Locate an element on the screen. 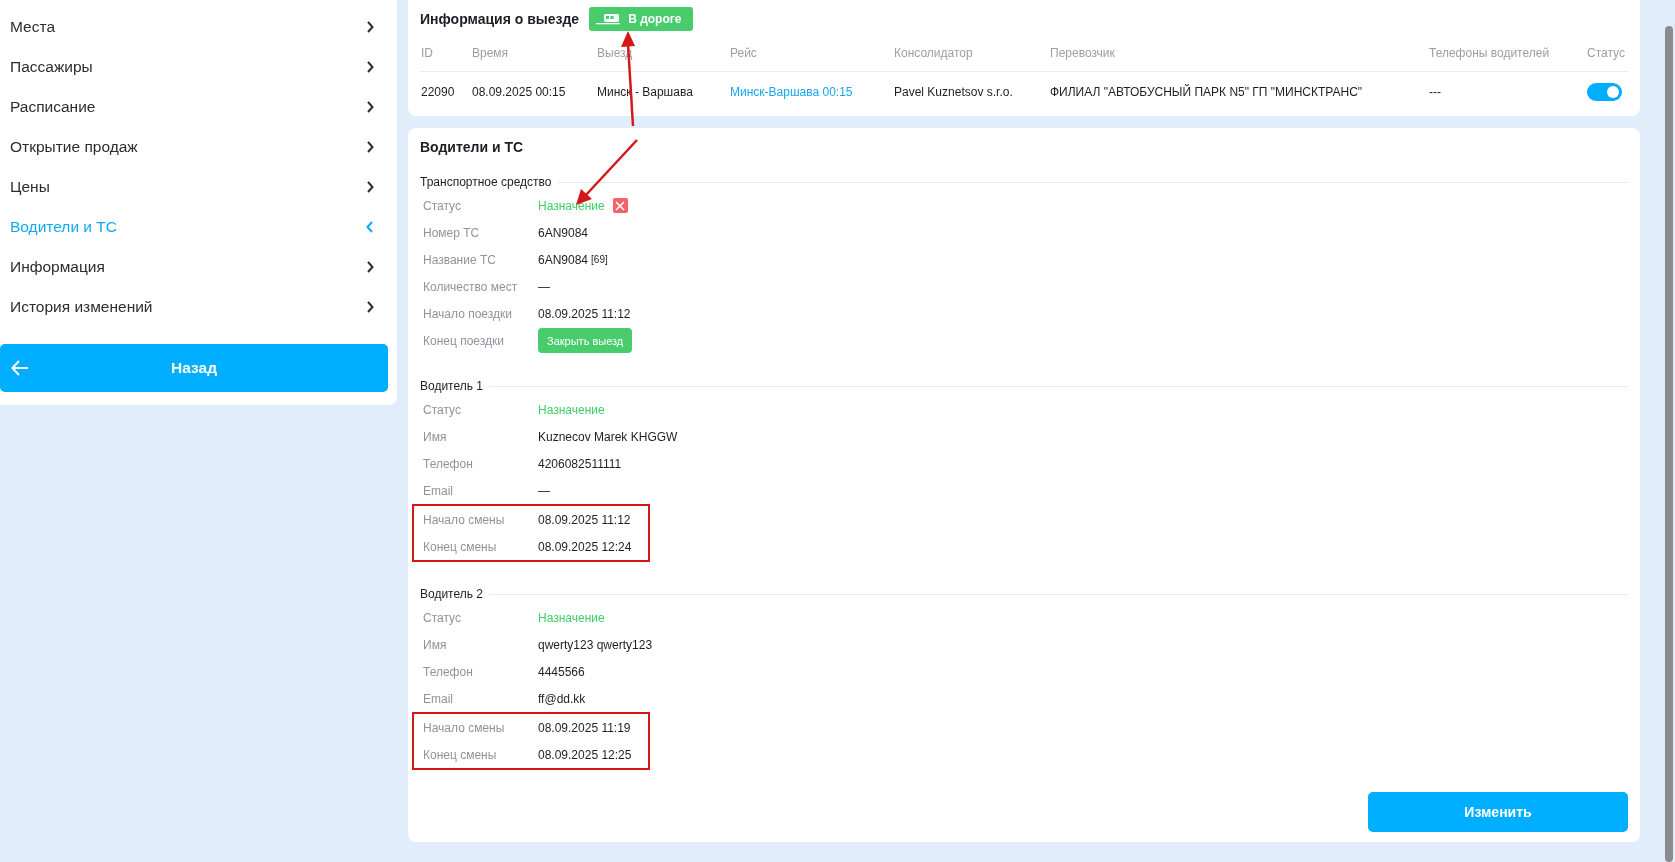  field-label: Начало поездки is located at coordinates (468, 313).